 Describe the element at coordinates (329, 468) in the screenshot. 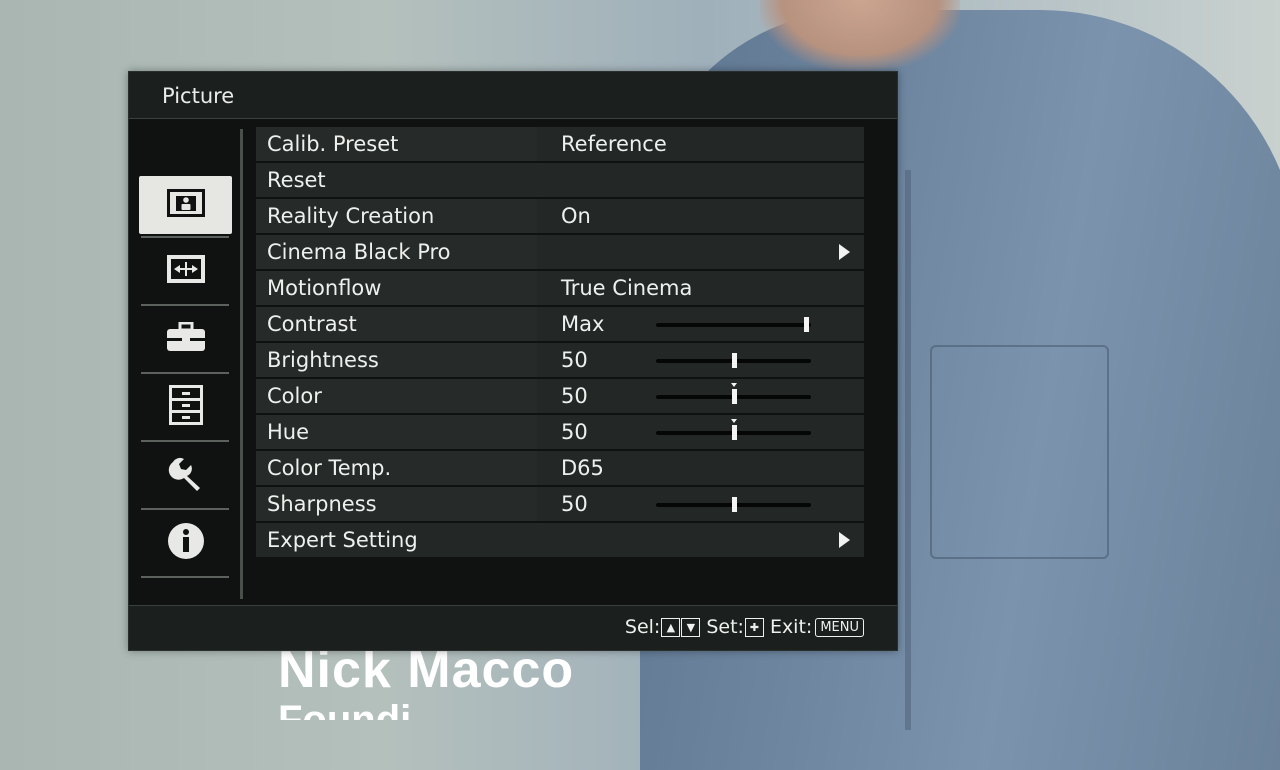

I see `setting-label: Color Temp.` at that location.